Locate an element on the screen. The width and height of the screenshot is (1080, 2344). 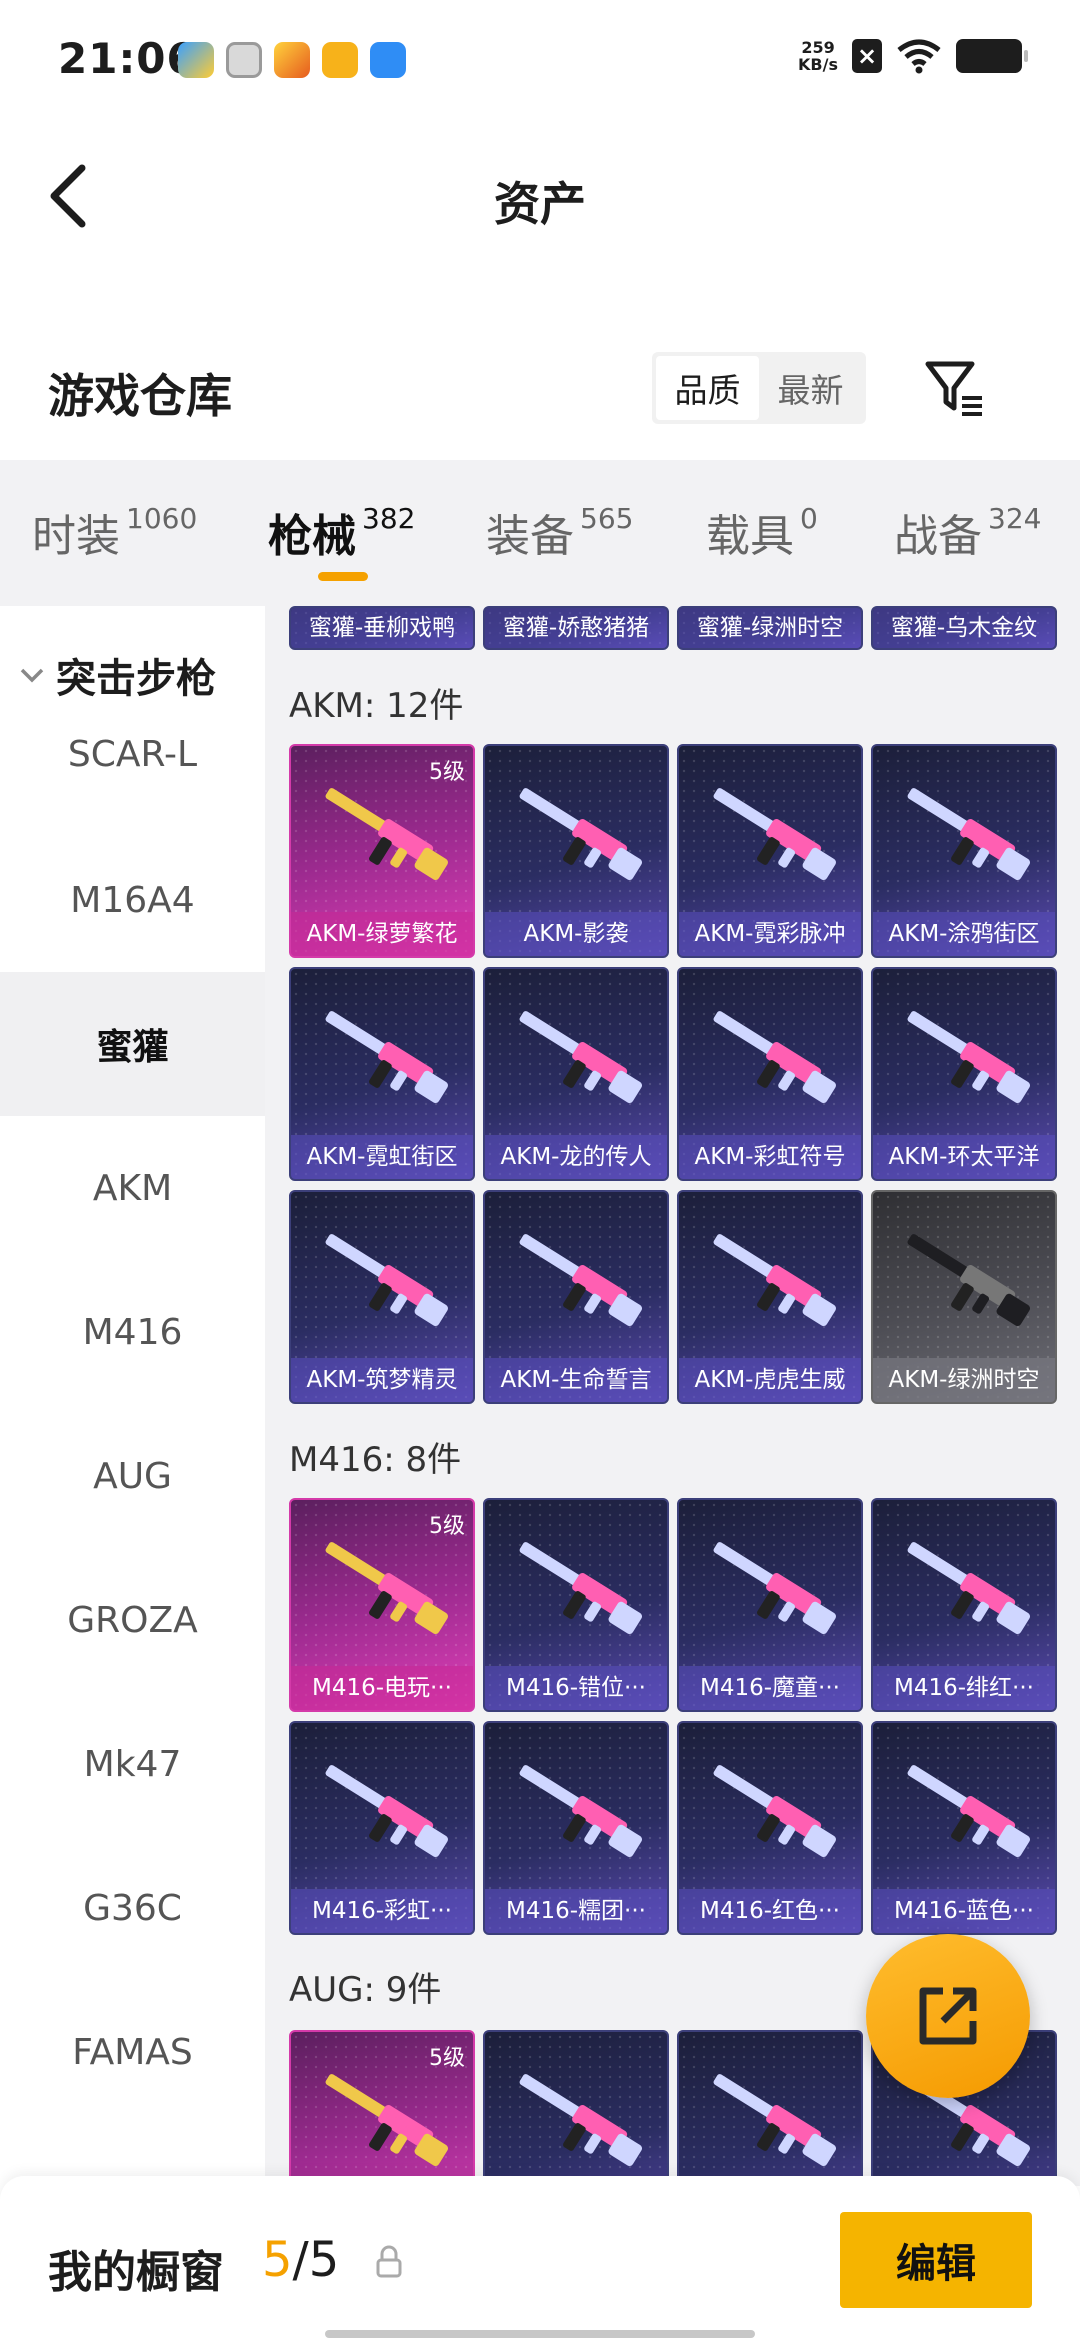
page-title: 资产 is located at coordinates (540, 204).